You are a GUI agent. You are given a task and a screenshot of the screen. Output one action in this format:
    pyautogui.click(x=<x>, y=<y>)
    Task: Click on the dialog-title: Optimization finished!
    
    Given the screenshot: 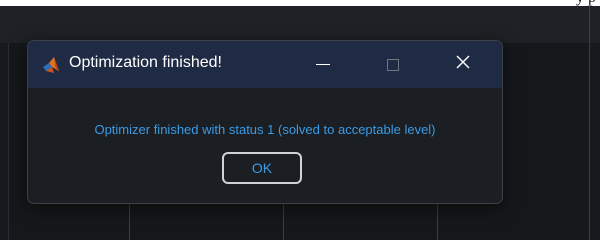 What is the action you would take?
    pyautogui.click(x=145, y=62)
    